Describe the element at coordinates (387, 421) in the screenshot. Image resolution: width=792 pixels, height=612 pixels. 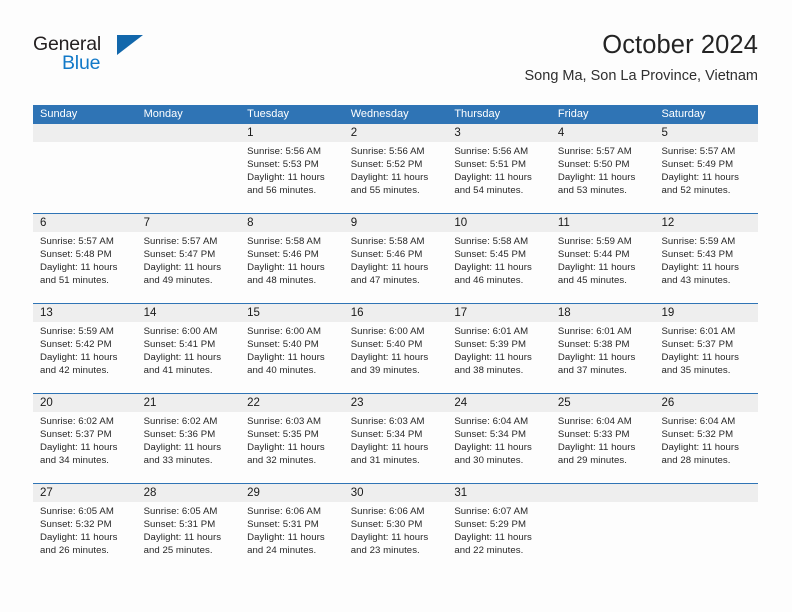
I see `day-detail-line: Sunrise: 6:03 AM` at that location.